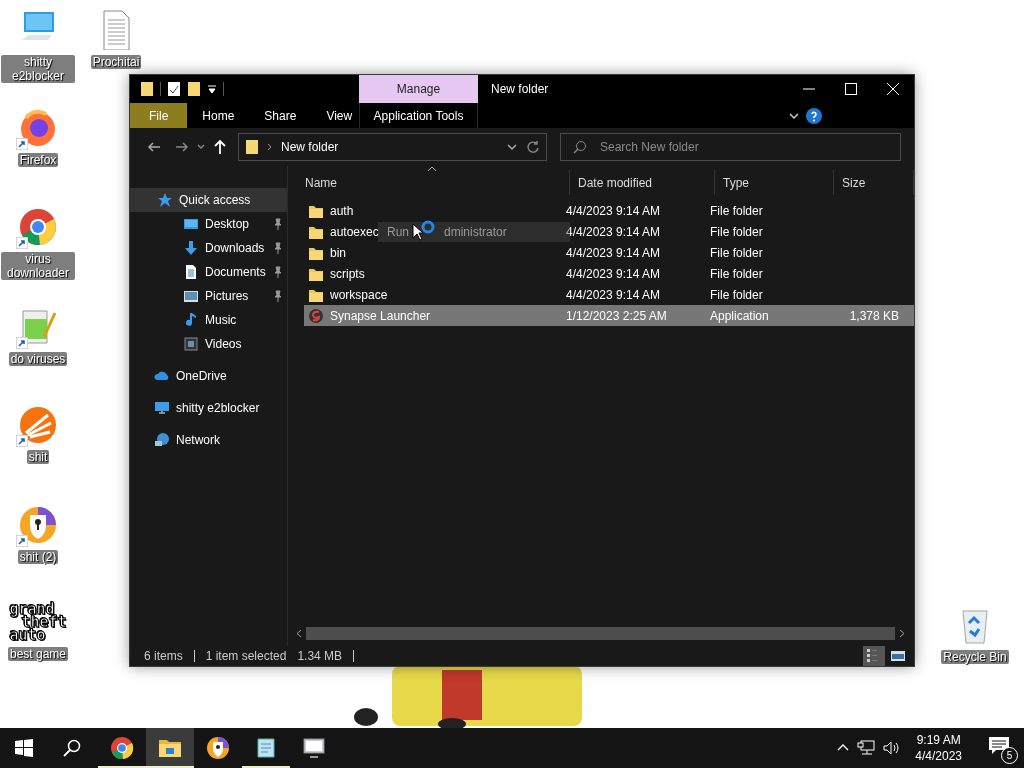 The height and width of the screenshot is (768, 1024). I want to click on nav-item-label: shitty e2blocker, so click(218, 408).